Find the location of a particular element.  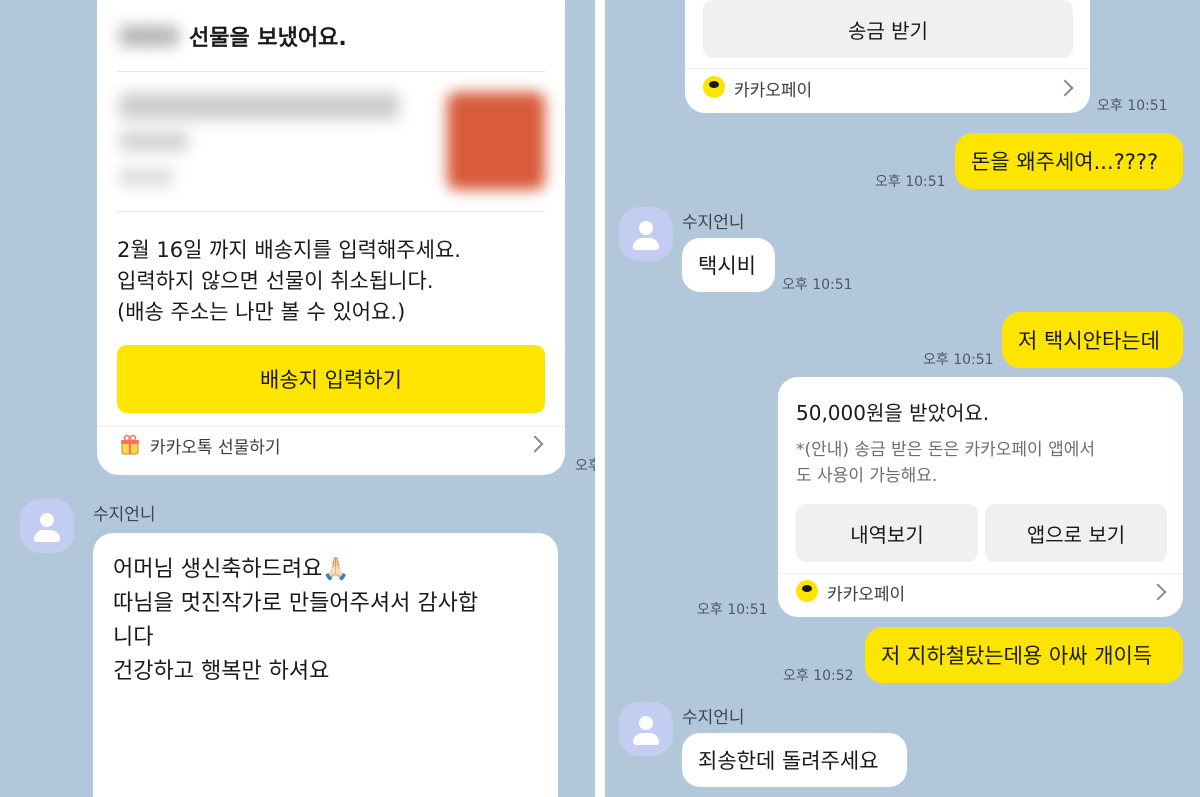

my-message-bubble: 돈을 왜주세여...???? is located at coordinates (1069, 161).